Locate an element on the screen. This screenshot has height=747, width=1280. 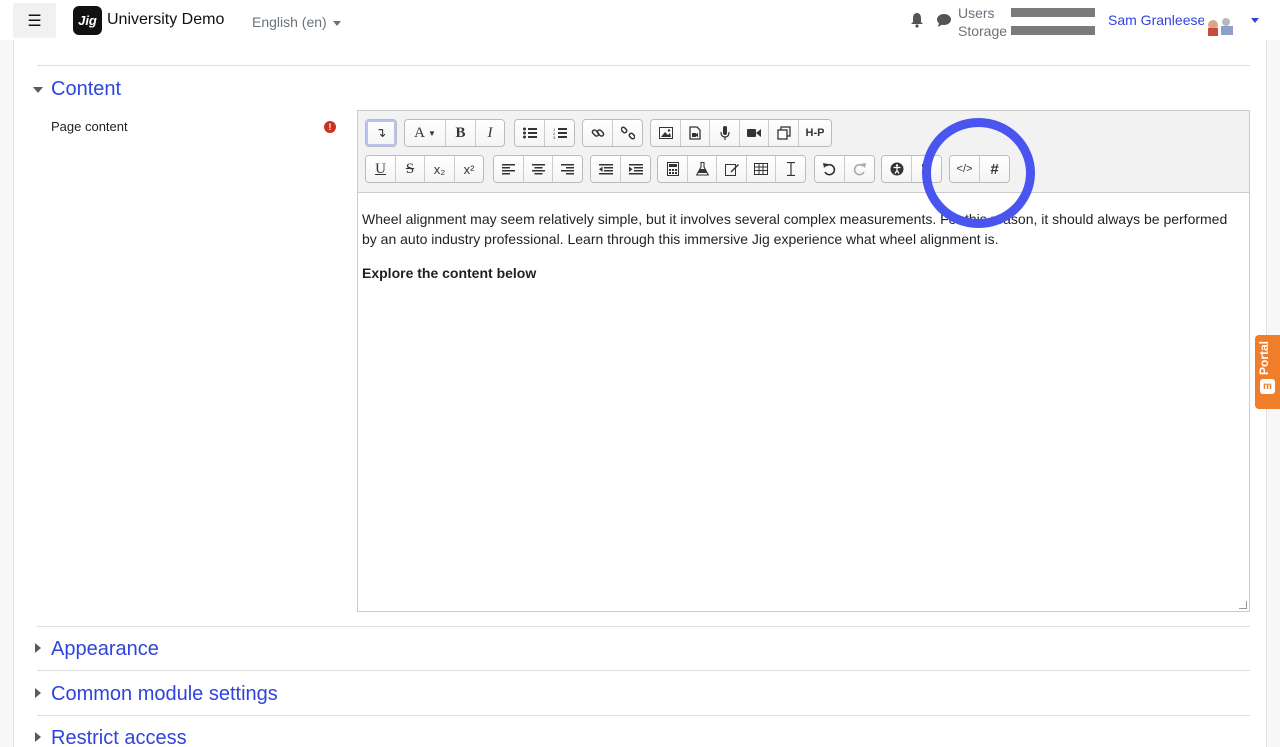
insert-h5p-button: H‑P is located at coordinates (815, 133).